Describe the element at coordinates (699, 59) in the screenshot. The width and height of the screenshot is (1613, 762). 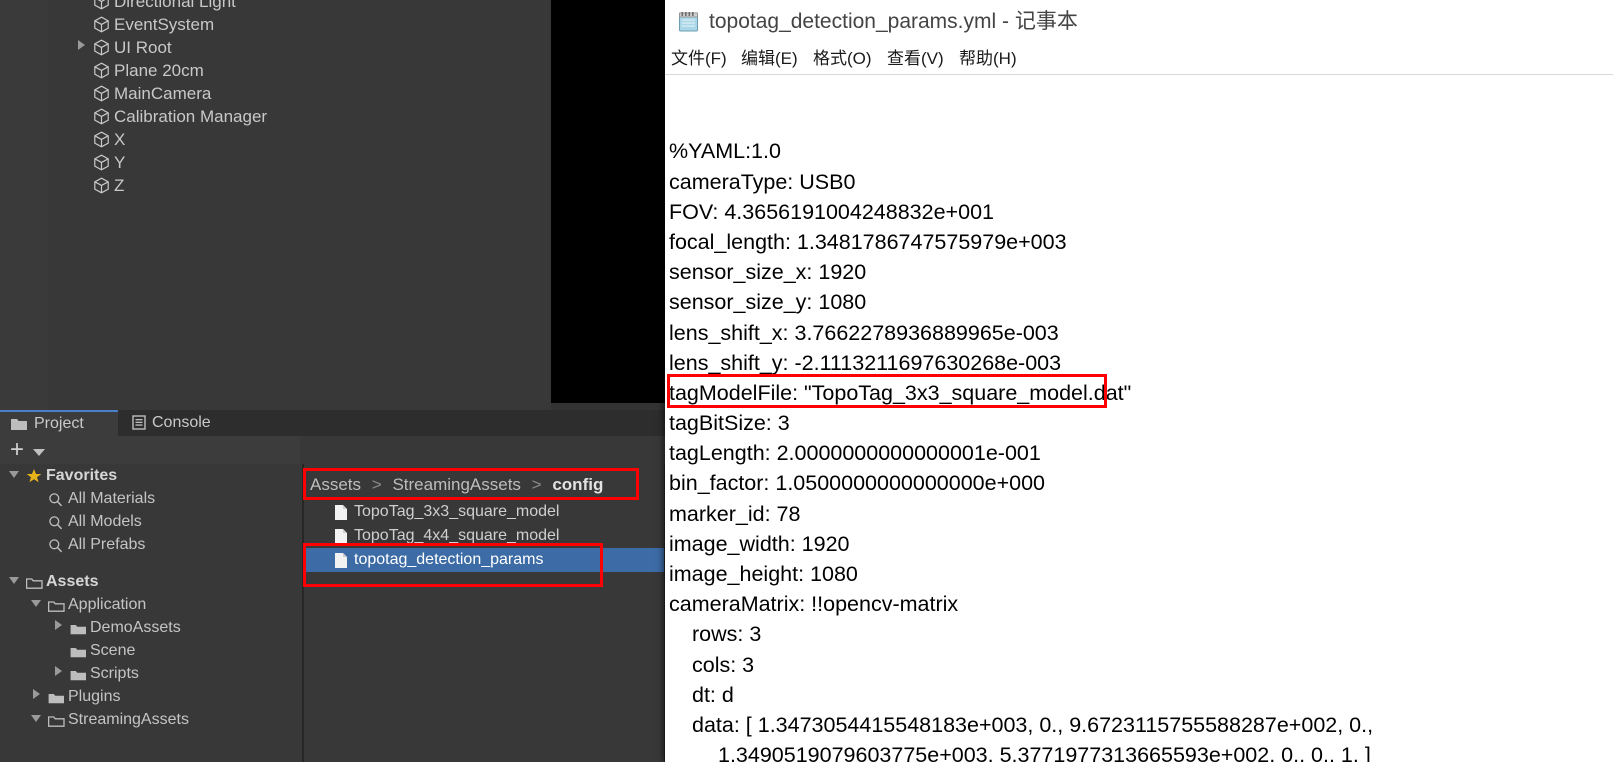
I see `menu-file: 文件(F)` at that location.